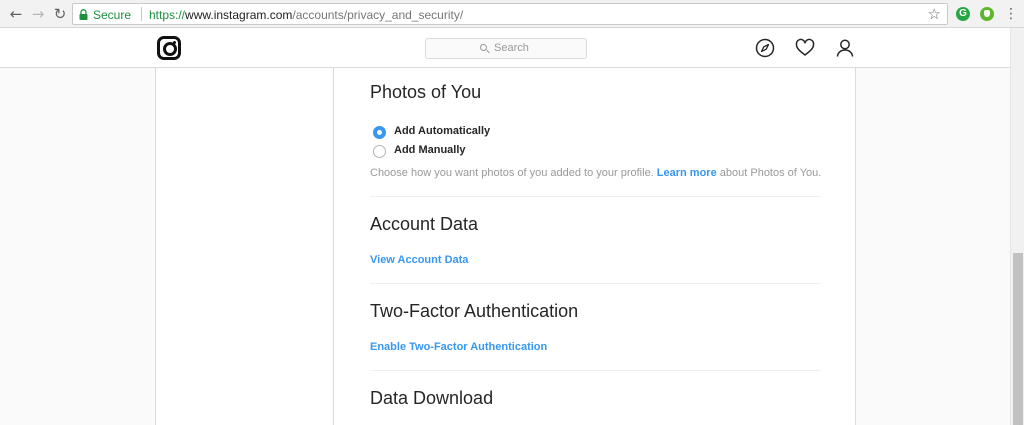 The width and height of the screenshot is (1024, 425). What do you see at coordinates (378, 15) in the screenshot?
I see `url-path: /accounts/privacy_and_security/` at bounding box center [378, 15].